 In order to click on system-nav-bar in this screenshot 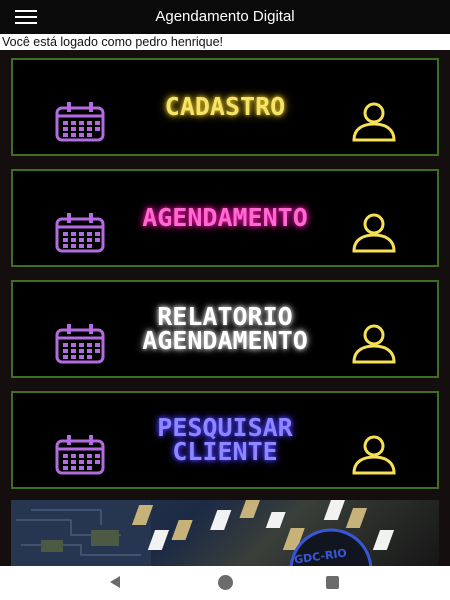, I will do `click(225, 583)`.